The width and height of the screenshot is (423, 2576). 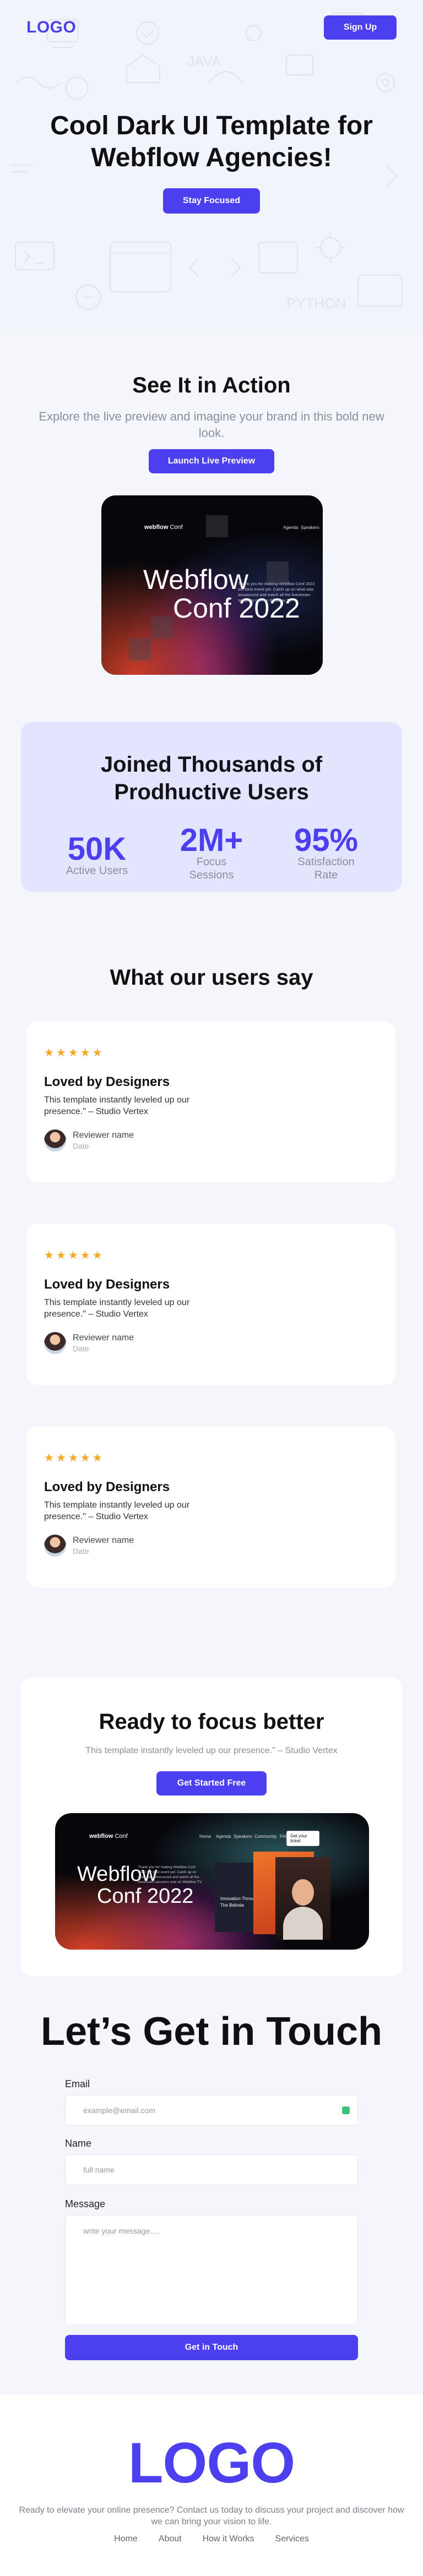 I want to click on hero-title-line1: Cool Dark UI Template for, so click(x=211, y=126).